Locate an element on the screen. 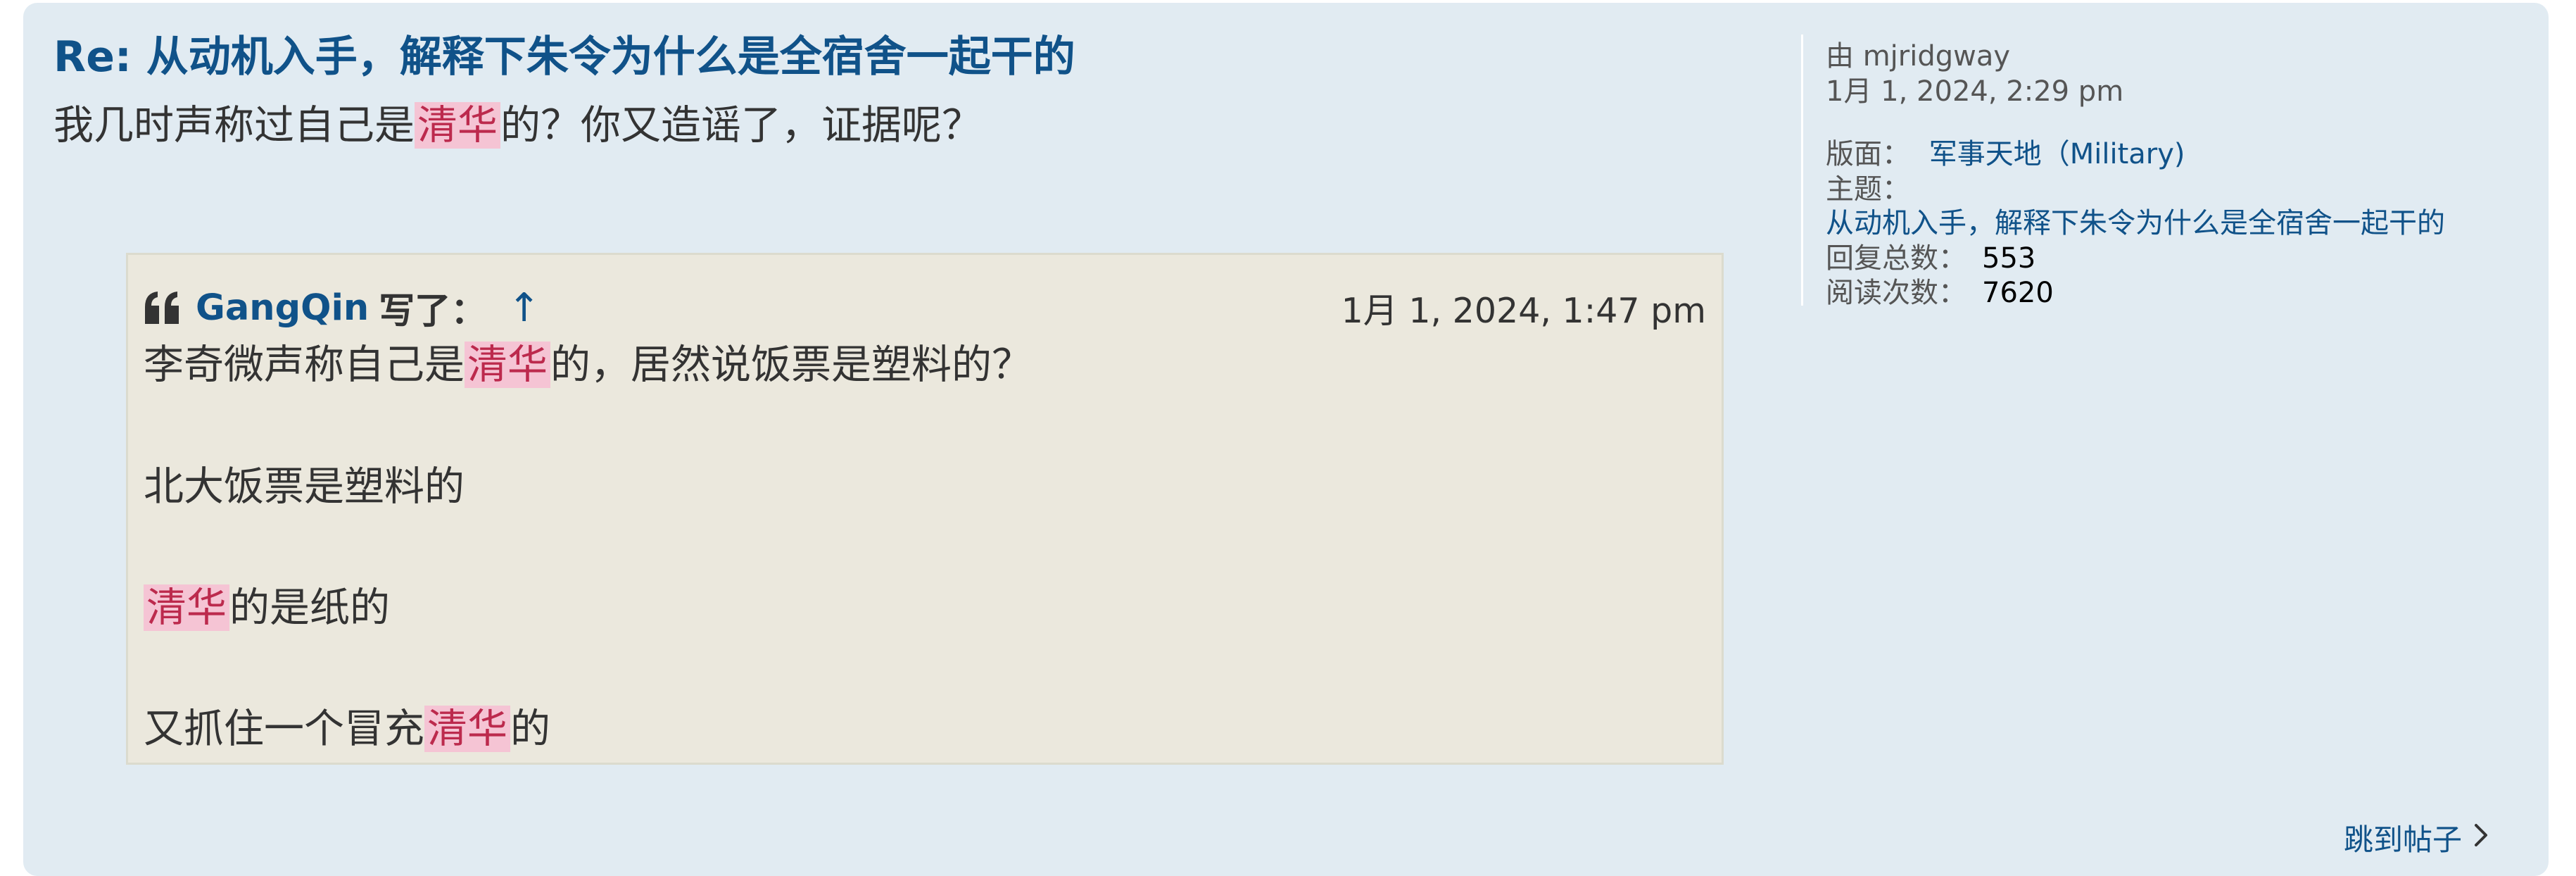 This screenshot has height=876, width=2576. quote-header: GangQin 写了： ↑ is located at coordinates (342, 308).